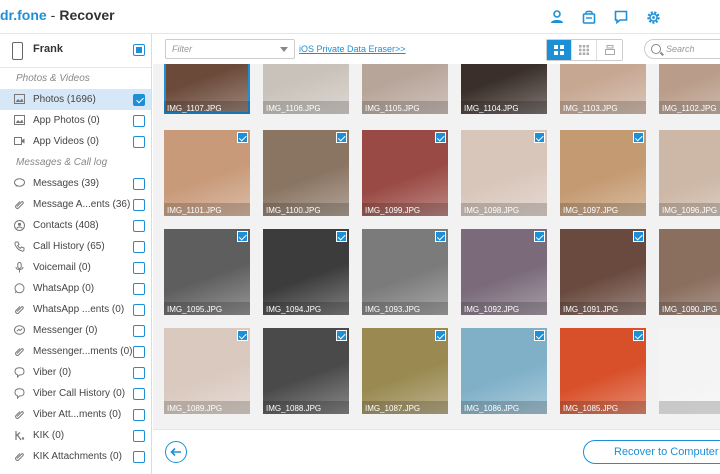  I want to click on sidebar-item-viber-call-history-0: Viber Call History (0), so click(75, 393).